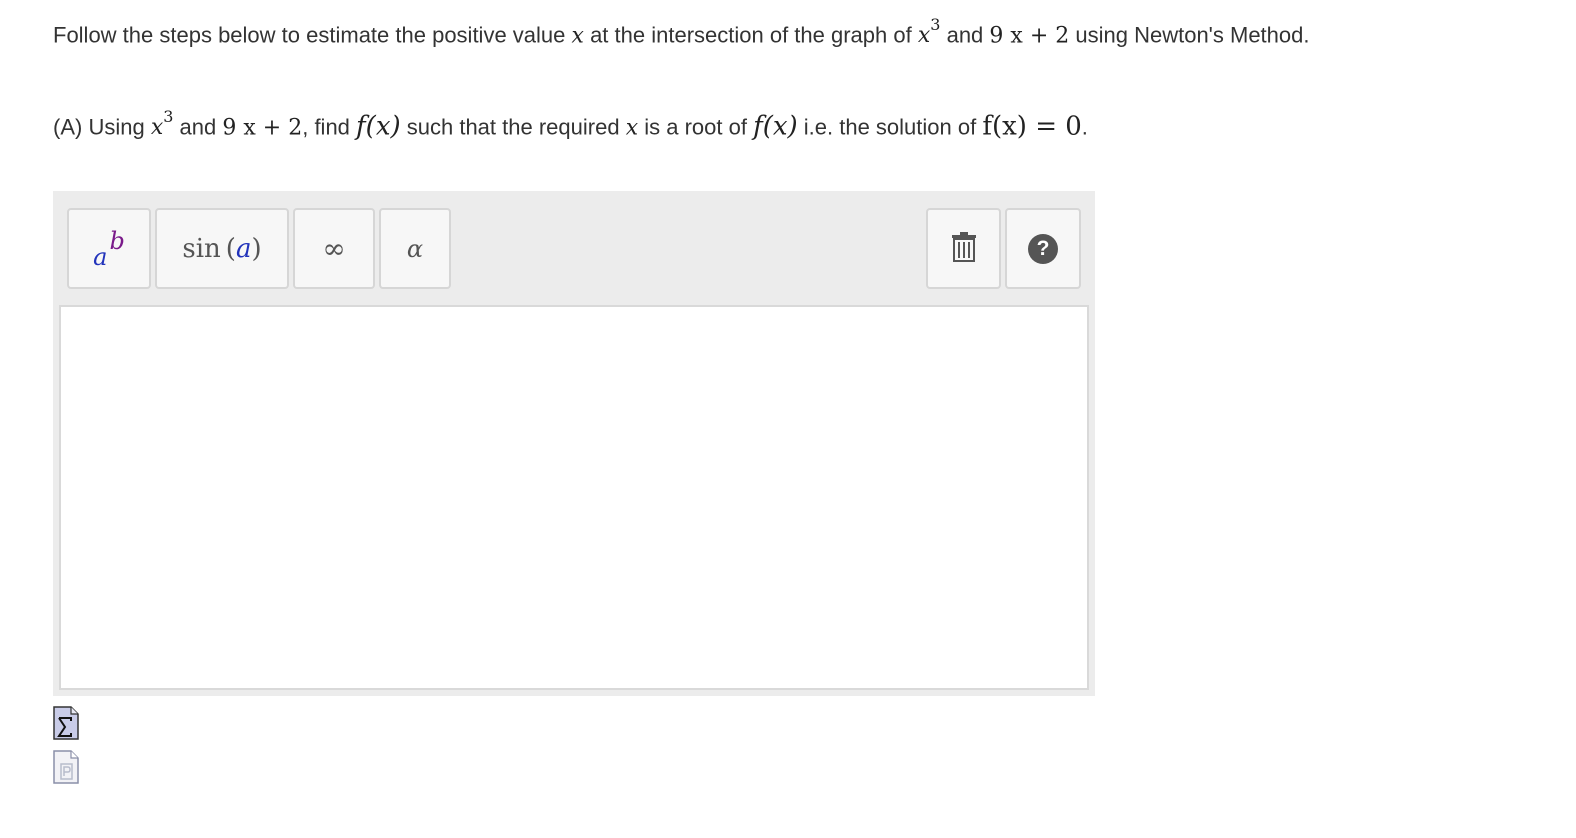 The image size is (1576, 838). What do you see at coordinates (198, 127) in the screenshot?
I see `part-a-and: and` at bounding box center [198, 127].